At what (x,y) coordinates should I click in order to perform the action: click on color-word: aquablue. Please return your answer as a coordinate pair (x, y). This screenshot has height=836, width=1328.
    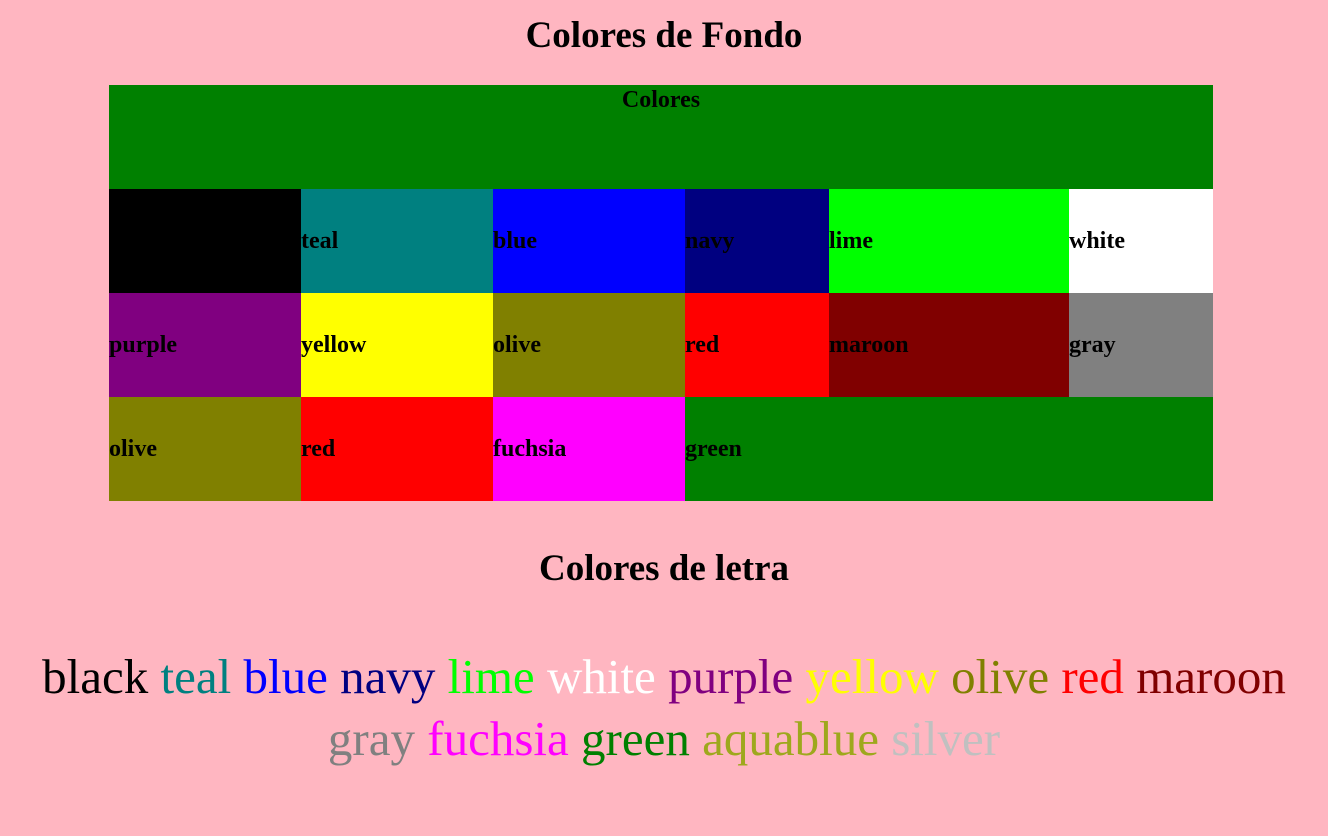
    Looking at the image, I should click on (790, 738).